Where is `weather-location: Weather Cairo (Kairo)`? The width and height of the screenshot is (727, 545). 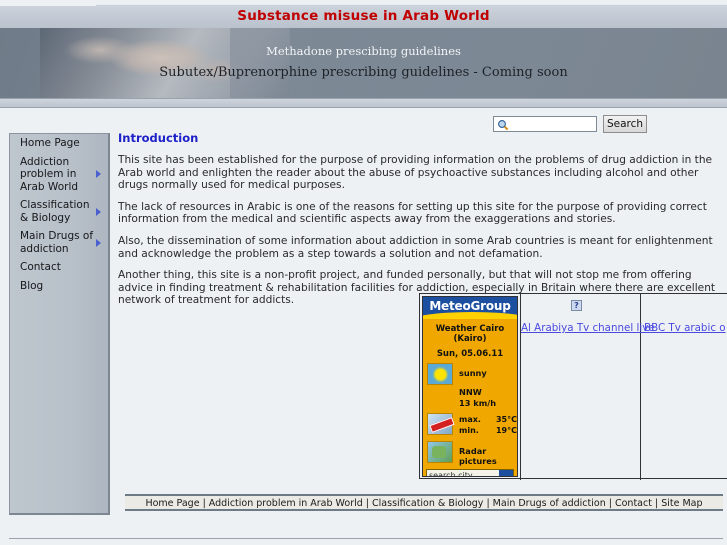 weather-location: Weather Cairo (Kairo) is located at coordinates (470, 334).